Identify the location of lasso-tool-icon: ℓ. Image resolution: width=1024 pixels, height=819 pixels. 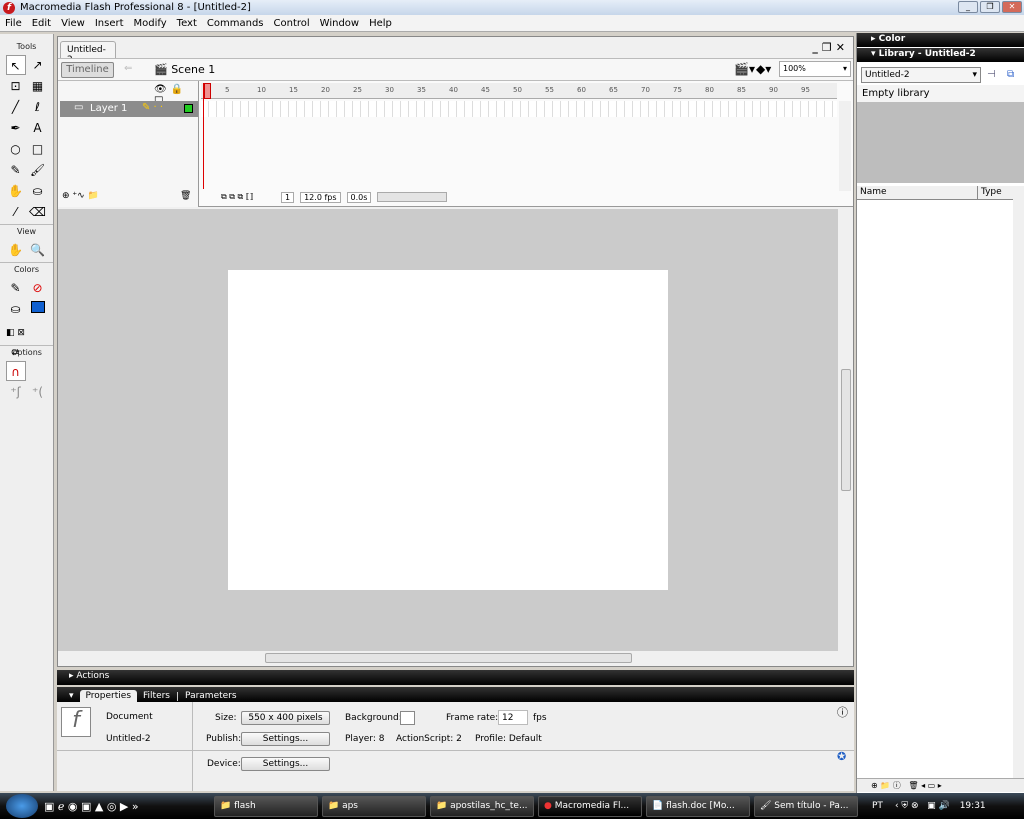
(38, 107).